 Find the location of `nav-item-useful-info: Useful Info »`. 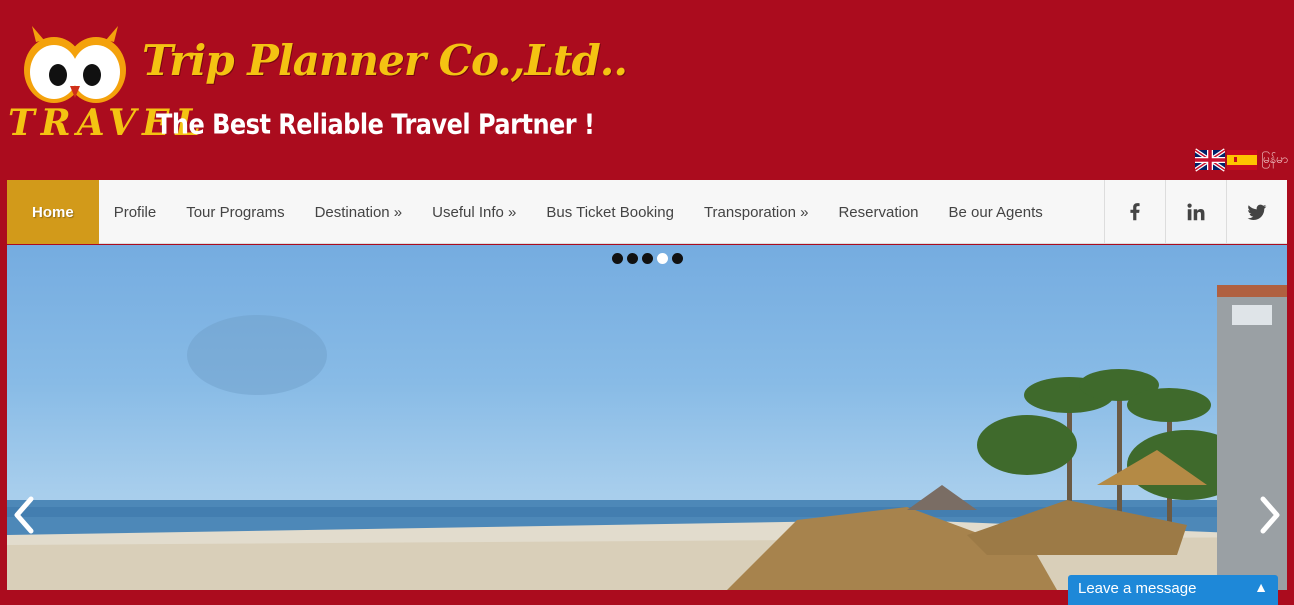

nav-item-useful-info: Useful Info » is located at coordinates (474, 212).